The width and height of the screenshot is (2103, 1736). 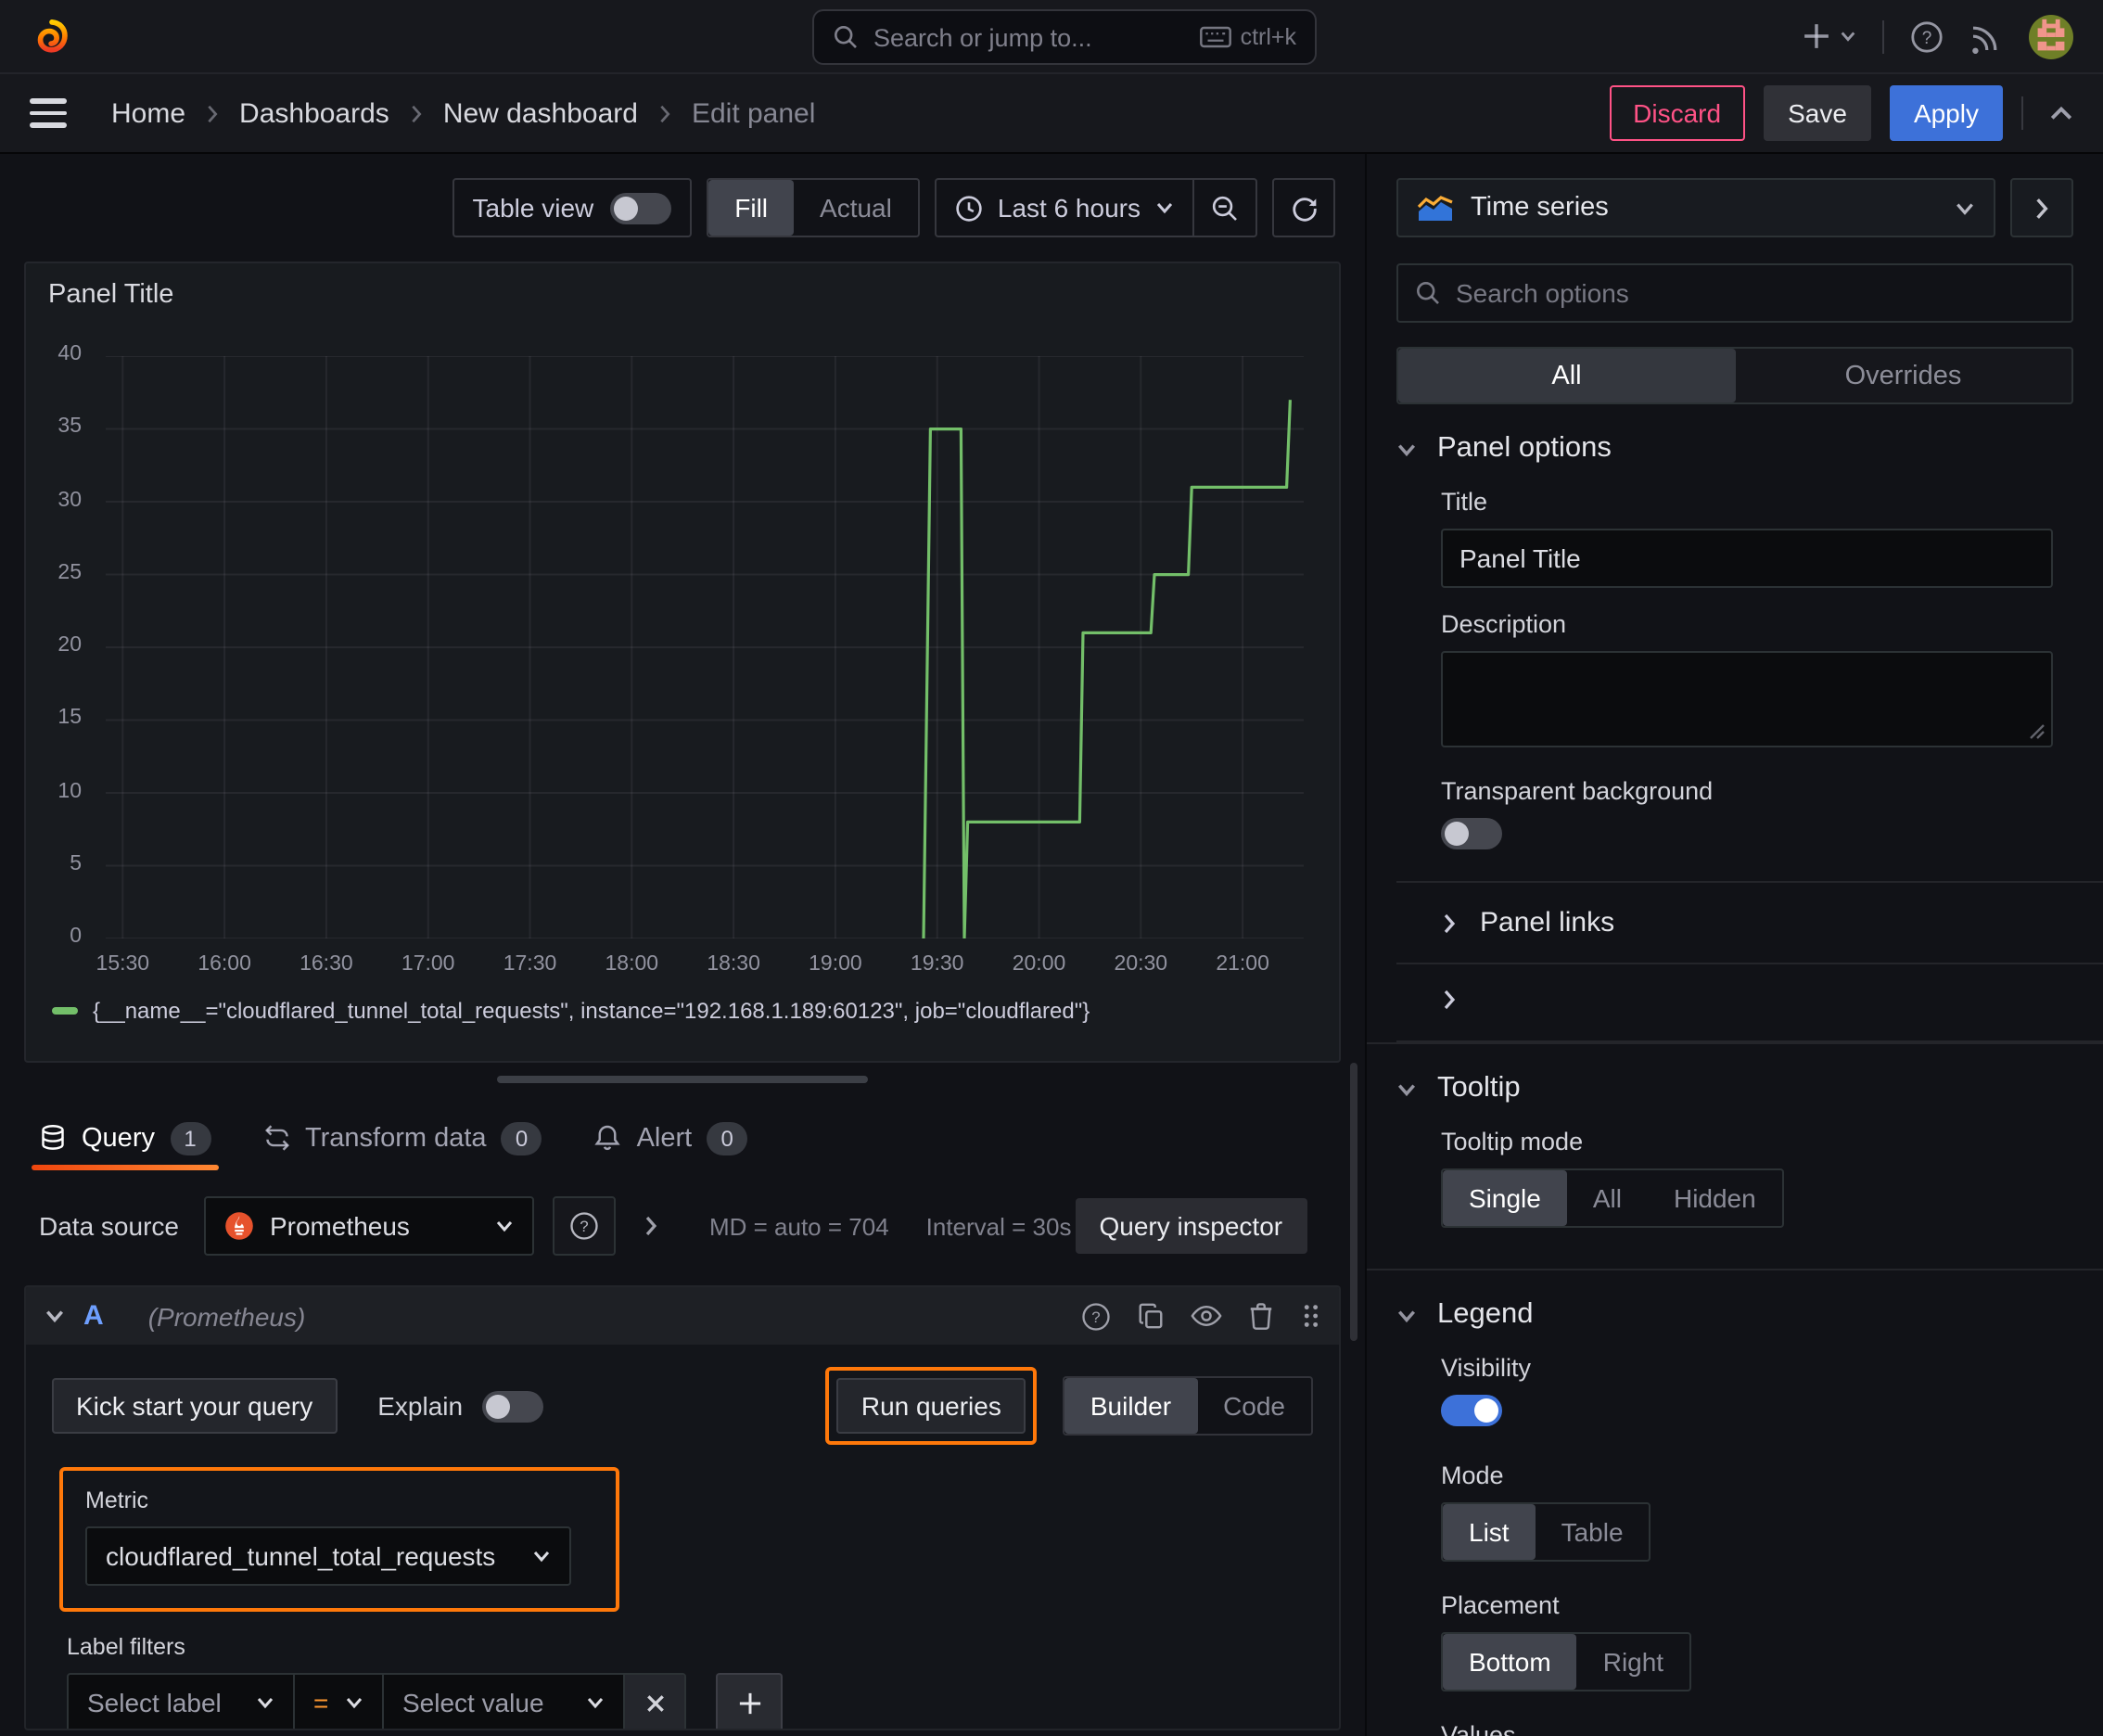 What do you see at coordinates (1734, 449) in the screenshot?
I see `panel-options-header: Panel options` at bounding box center [1734, 449].